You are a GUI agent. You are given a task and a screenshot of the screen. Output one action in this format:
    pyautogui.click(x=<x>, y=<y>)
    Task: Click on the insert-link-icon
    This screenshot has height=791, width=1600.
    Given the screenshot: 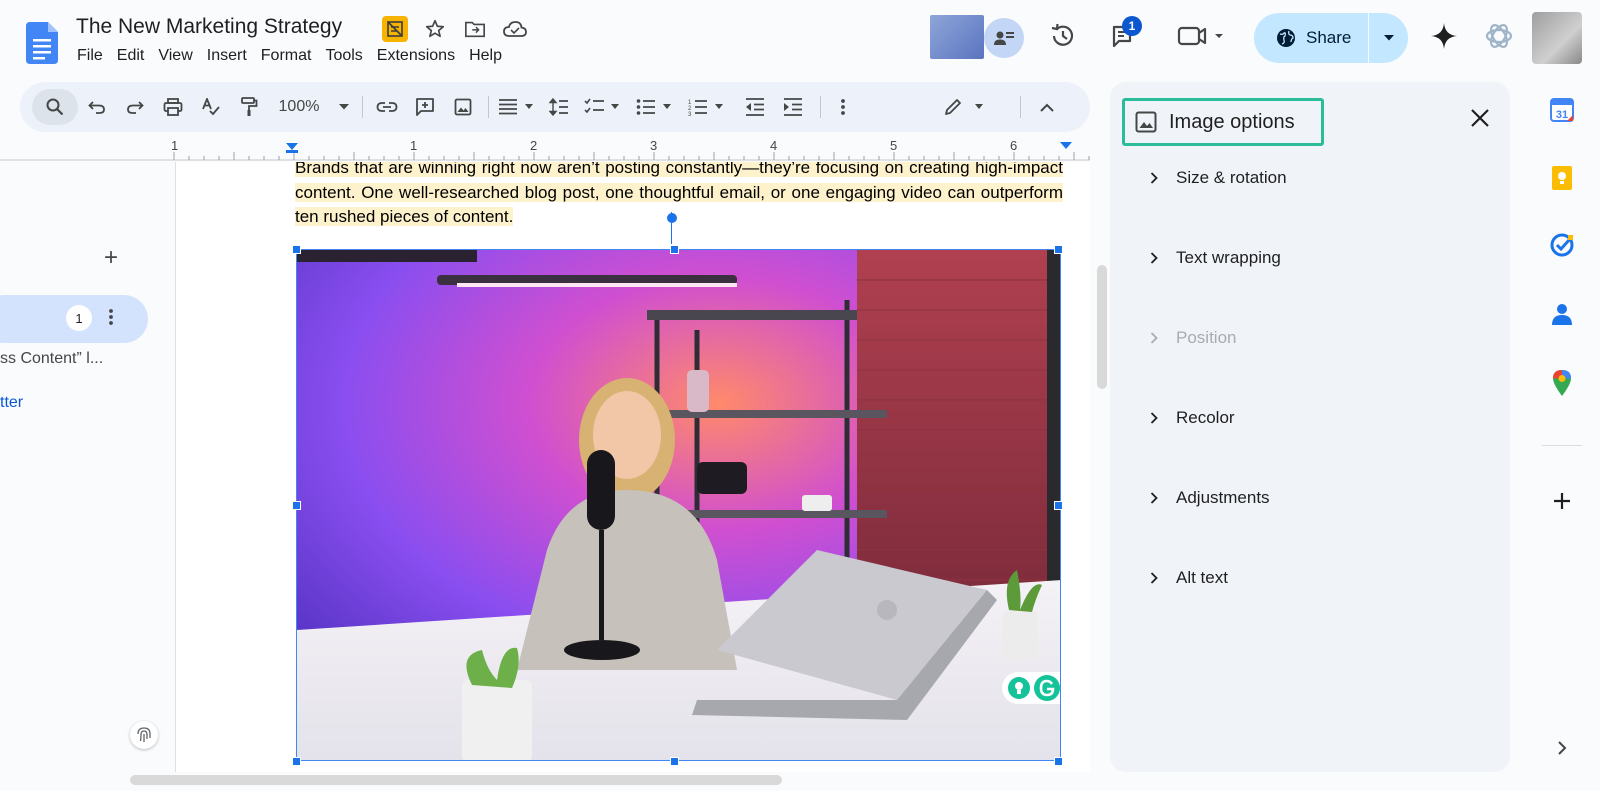 What is the action you would take?
    pyautogui.click(x=387, y=107)
    